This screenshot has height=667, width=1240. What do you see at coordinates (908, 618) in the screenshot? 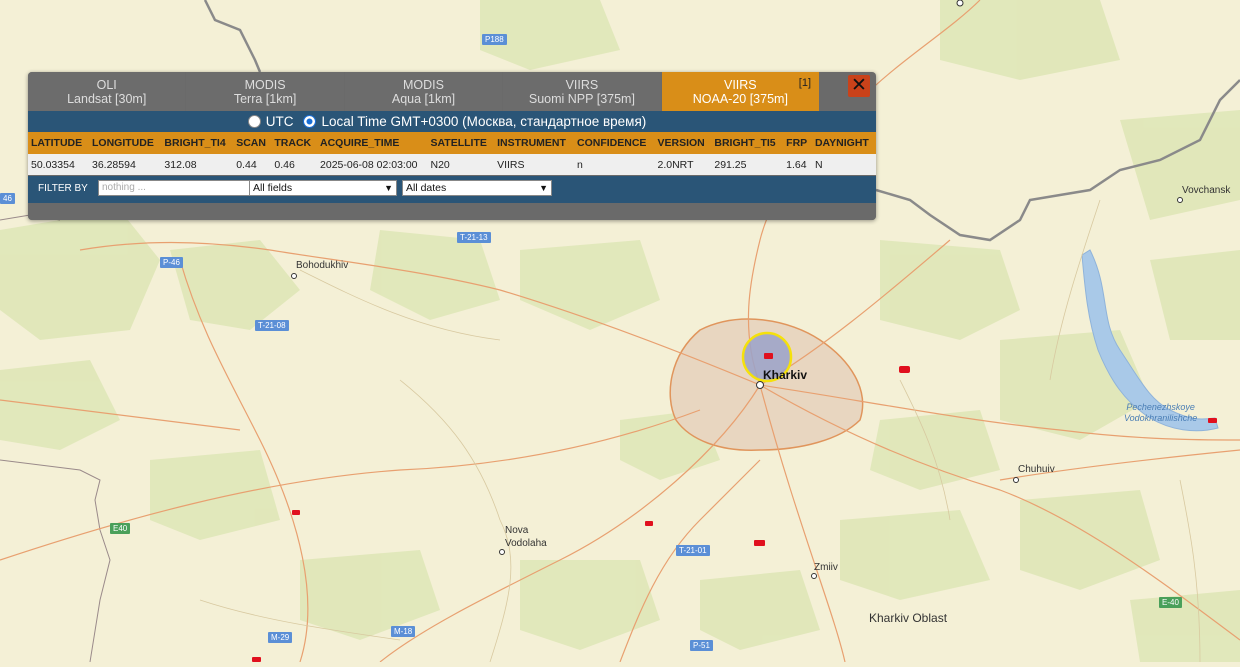
I see `place-kharkiv-oblast: Kharkiv Oblast` at bounding box center [908, 618].